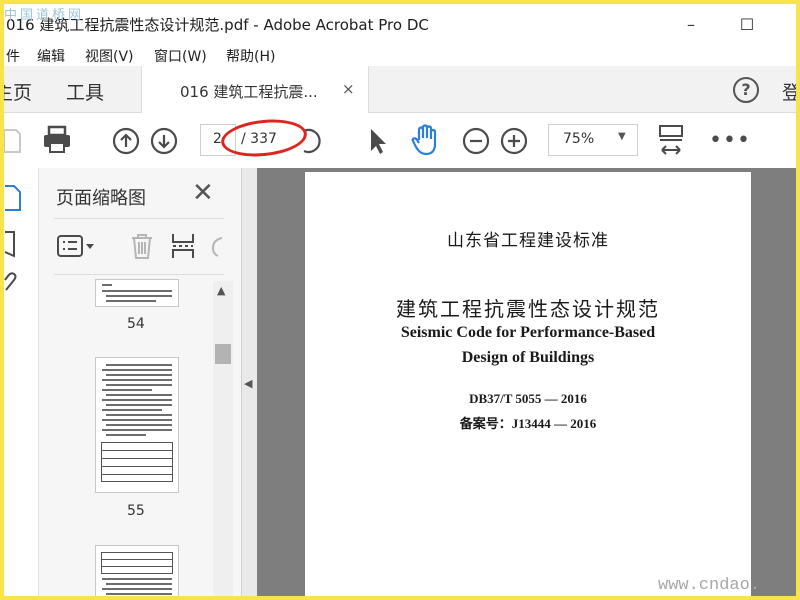  Describe the element at coordinates (77, 247) in the screenshot. I see `options-menu-icon` at that location.